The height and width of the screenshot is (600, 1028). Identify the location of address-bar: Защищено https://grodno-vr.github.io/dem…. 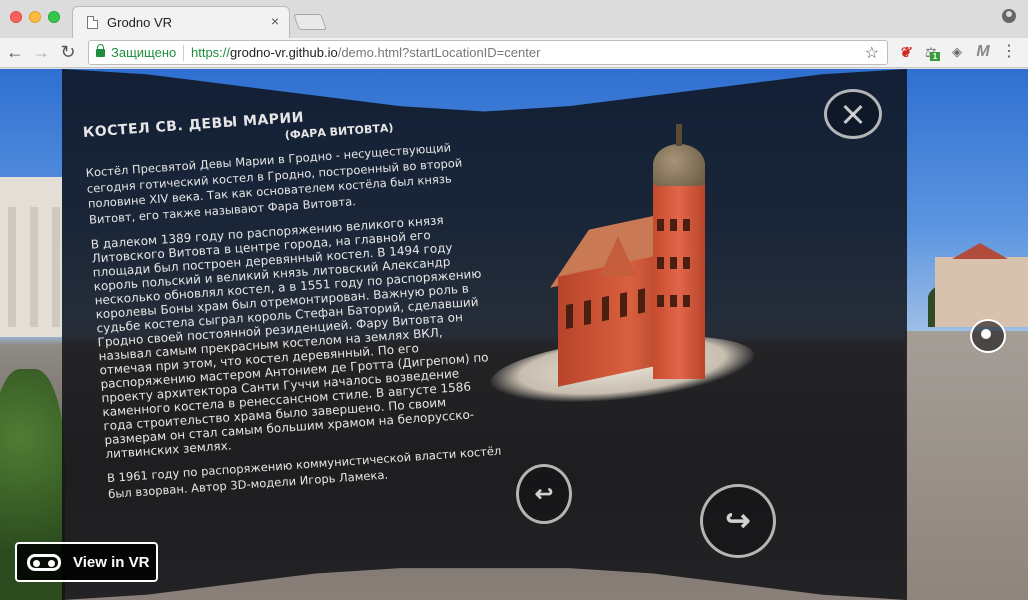
(488, 52).